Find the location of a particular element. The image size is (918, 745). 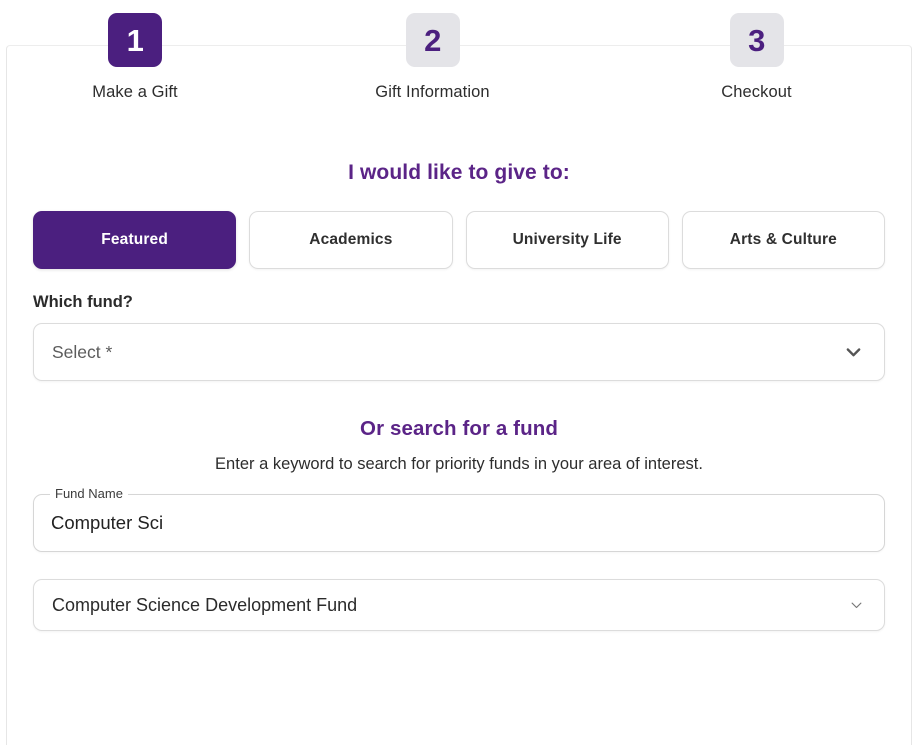

stepper-step-checkout: 3 Checkout is located at coordinates (756, 57).